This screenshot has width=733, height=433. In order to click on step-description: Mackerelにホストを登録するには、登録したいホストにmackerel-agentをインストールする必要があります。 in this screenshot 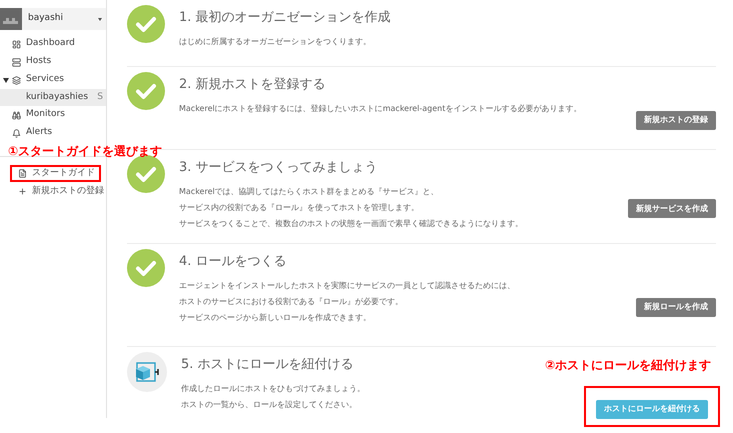, I will do `click(380, 109)`.